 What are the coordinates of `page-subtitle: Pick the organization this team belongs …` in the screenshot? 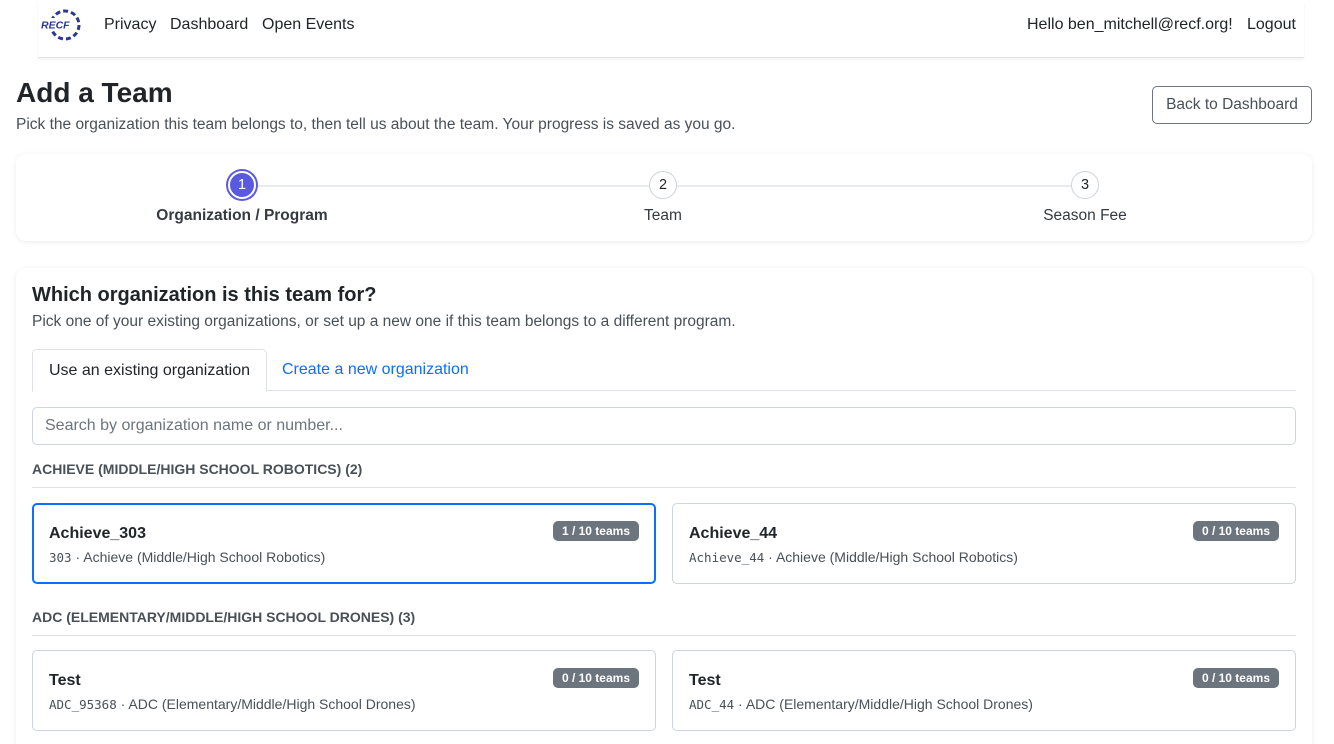 It's located at (376, 124).